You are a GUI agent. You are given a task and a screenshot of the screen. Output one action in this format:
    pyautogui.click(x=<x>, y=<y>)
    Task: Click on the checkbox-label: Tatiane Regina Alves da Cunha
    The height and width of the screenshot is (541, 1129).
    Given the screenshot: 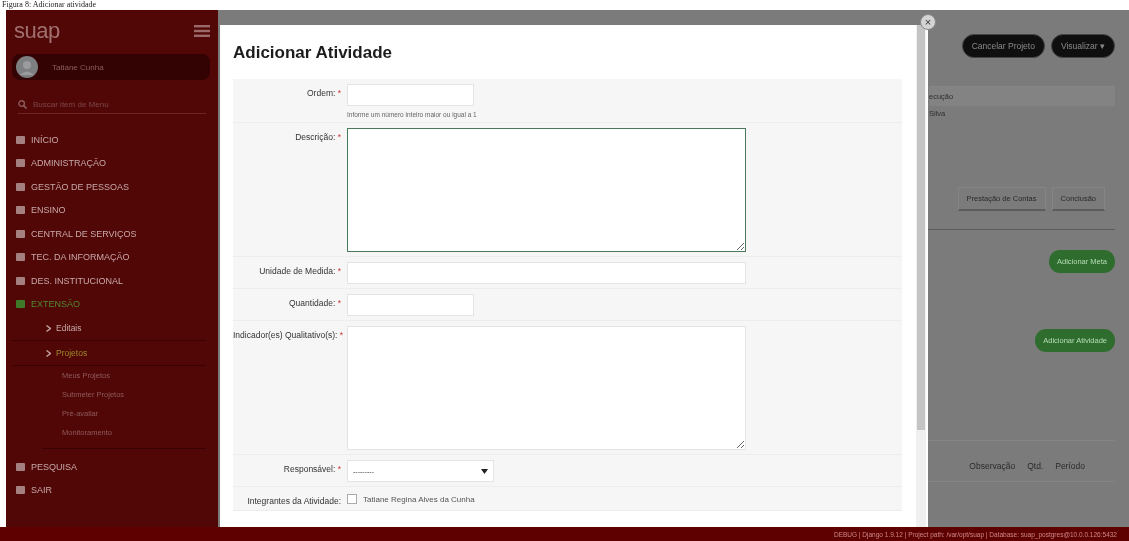 What is the action you would take?
    pyautogui.click(x=419, y=499)
    